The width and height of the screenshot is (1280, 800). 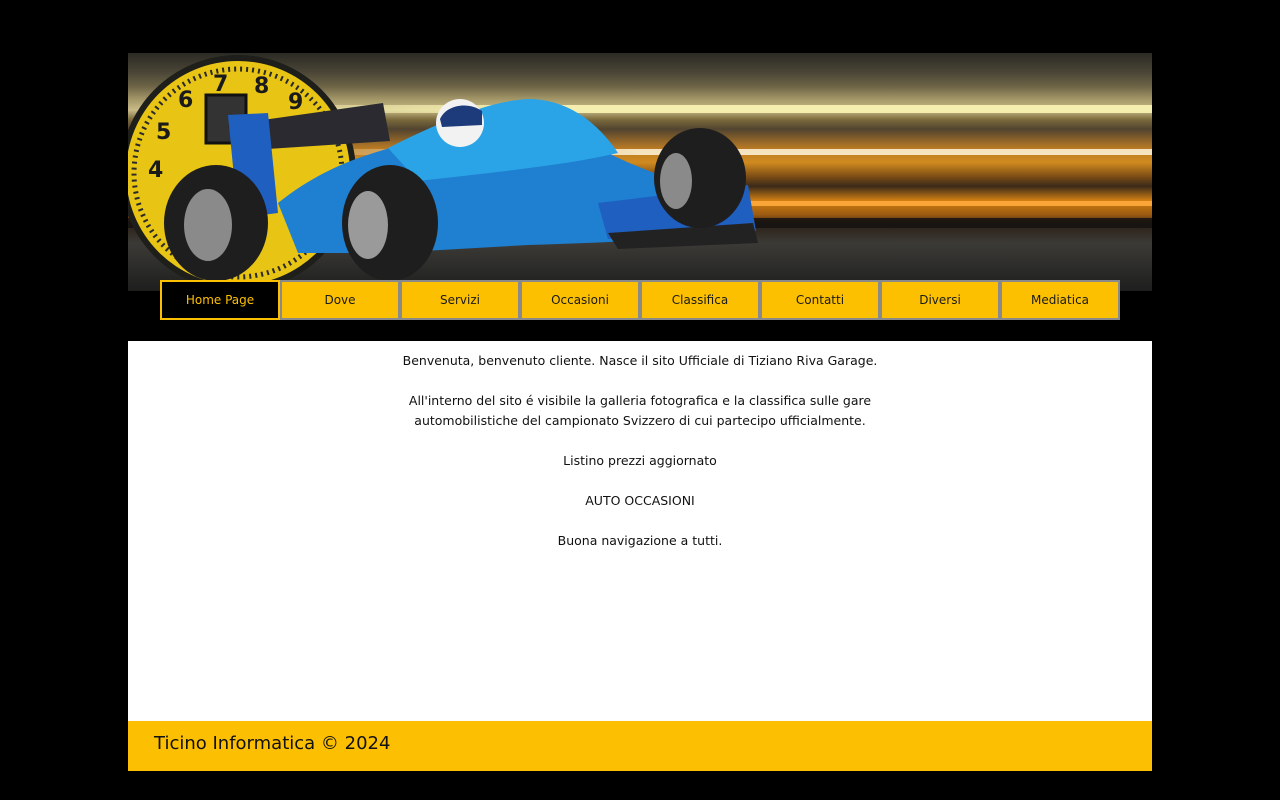 I want to click on nav-home-page: Home Page, so click(x=220, y=300).